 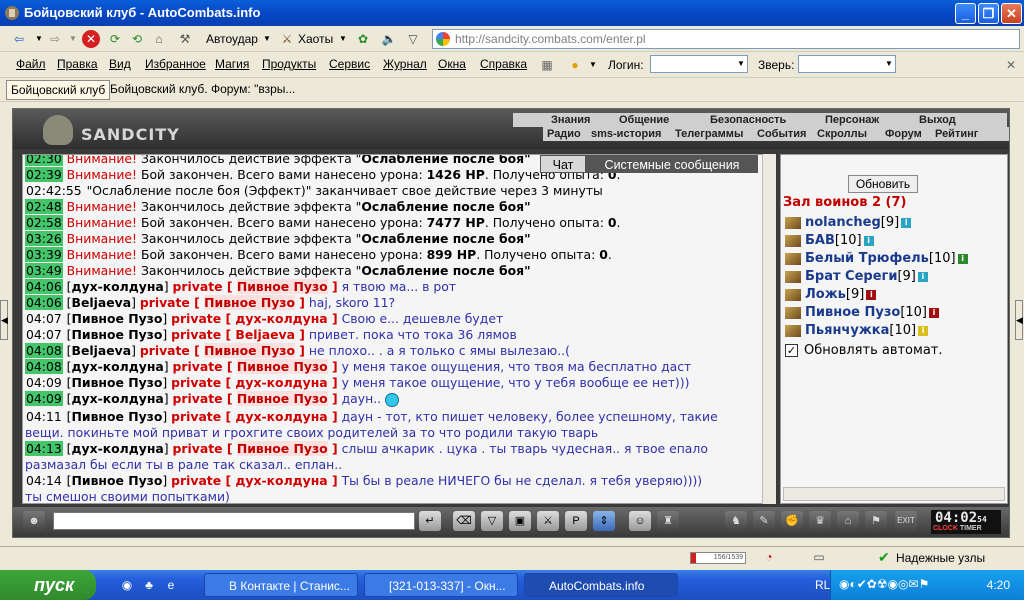 I want to click on haoty-dropdown-icon: ▼, so click(x=343, y=39).